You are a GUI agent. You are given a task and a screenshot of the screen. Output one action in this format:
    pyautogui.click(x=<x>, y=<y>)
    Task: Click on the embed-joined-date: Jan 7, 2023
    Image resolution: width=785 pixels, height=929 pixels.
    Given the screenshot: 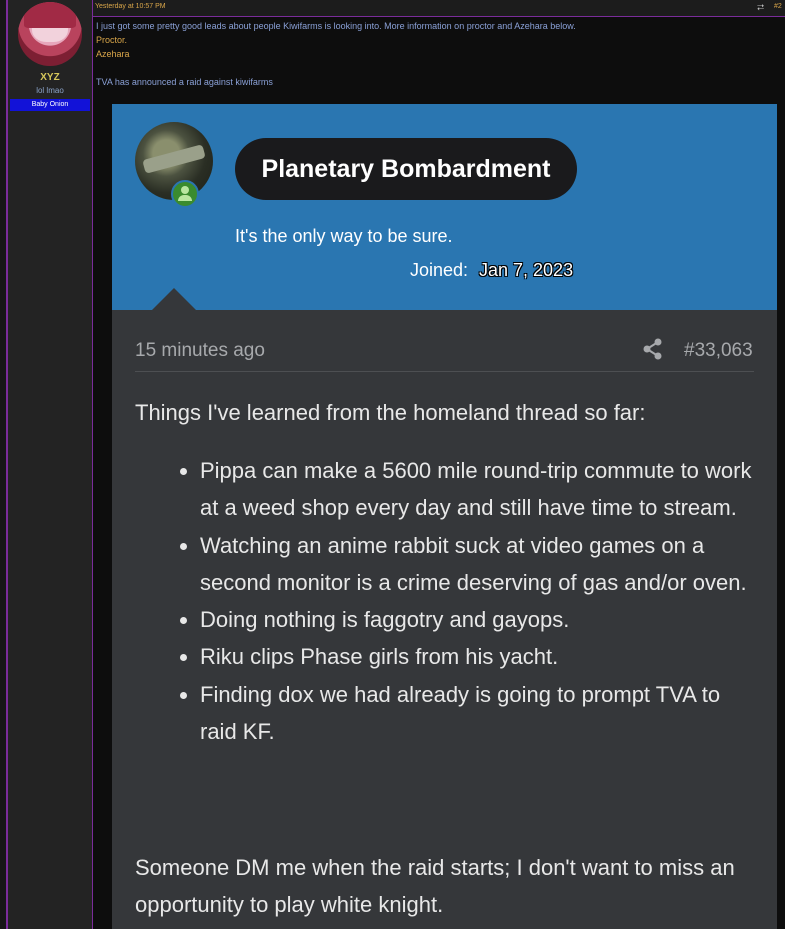 What is the action you would take?
    pyautogui.click(x=526, y=270)
    